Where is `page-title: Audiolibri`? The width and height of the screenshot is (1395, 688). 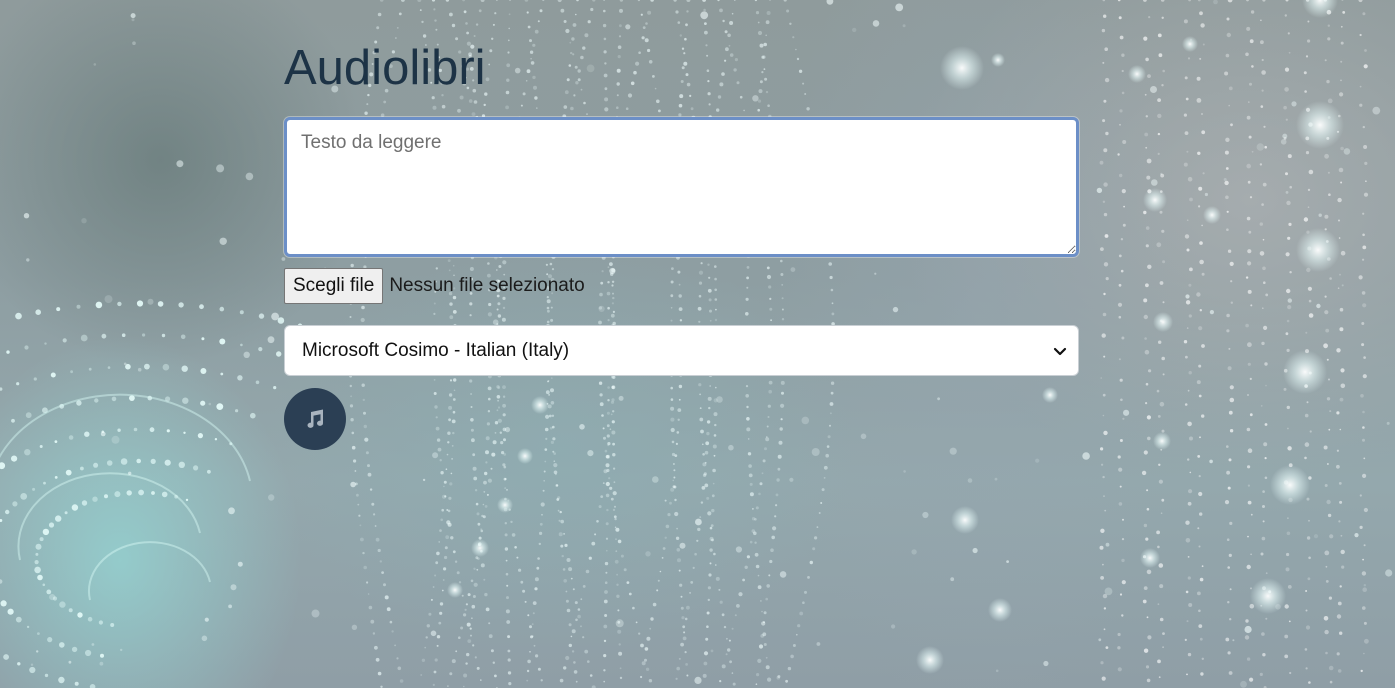
page-title: Audiolibri is located at coordinates (385, 68).